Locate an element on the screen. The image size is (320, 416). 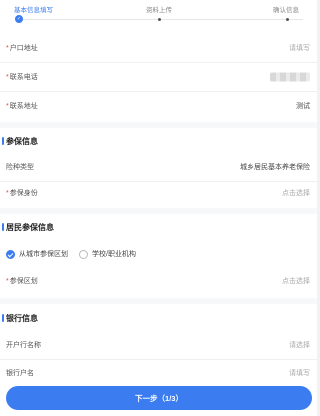
contact-address-label: *联系地址 is located at coordinates (22, 106).